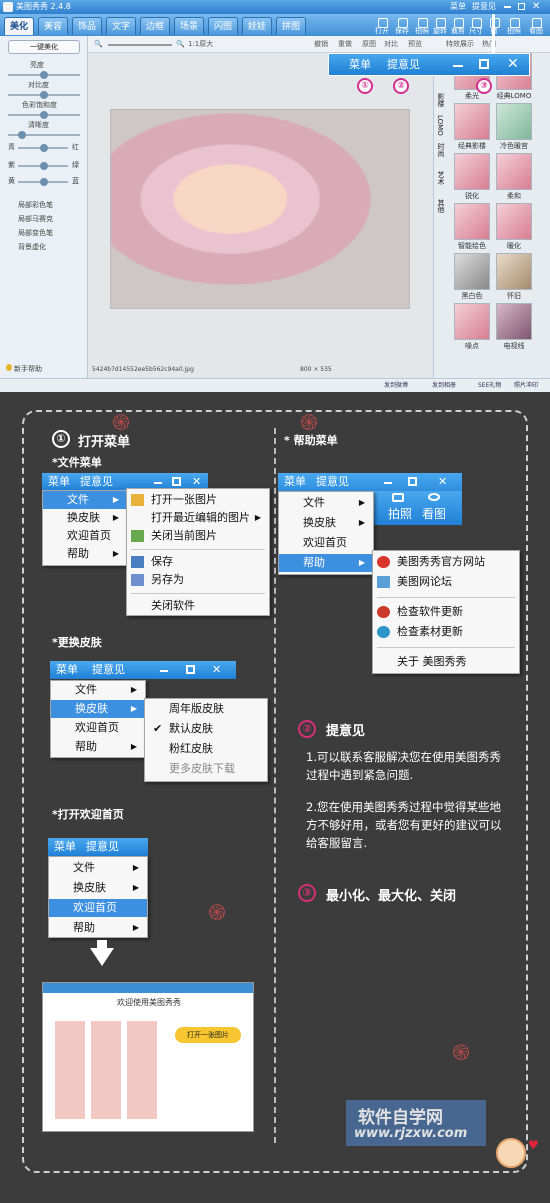  What do you see at coordinates (43, 148) in the screenshot?
I see `cyan-red-slider` at bounding box center [43, 148].